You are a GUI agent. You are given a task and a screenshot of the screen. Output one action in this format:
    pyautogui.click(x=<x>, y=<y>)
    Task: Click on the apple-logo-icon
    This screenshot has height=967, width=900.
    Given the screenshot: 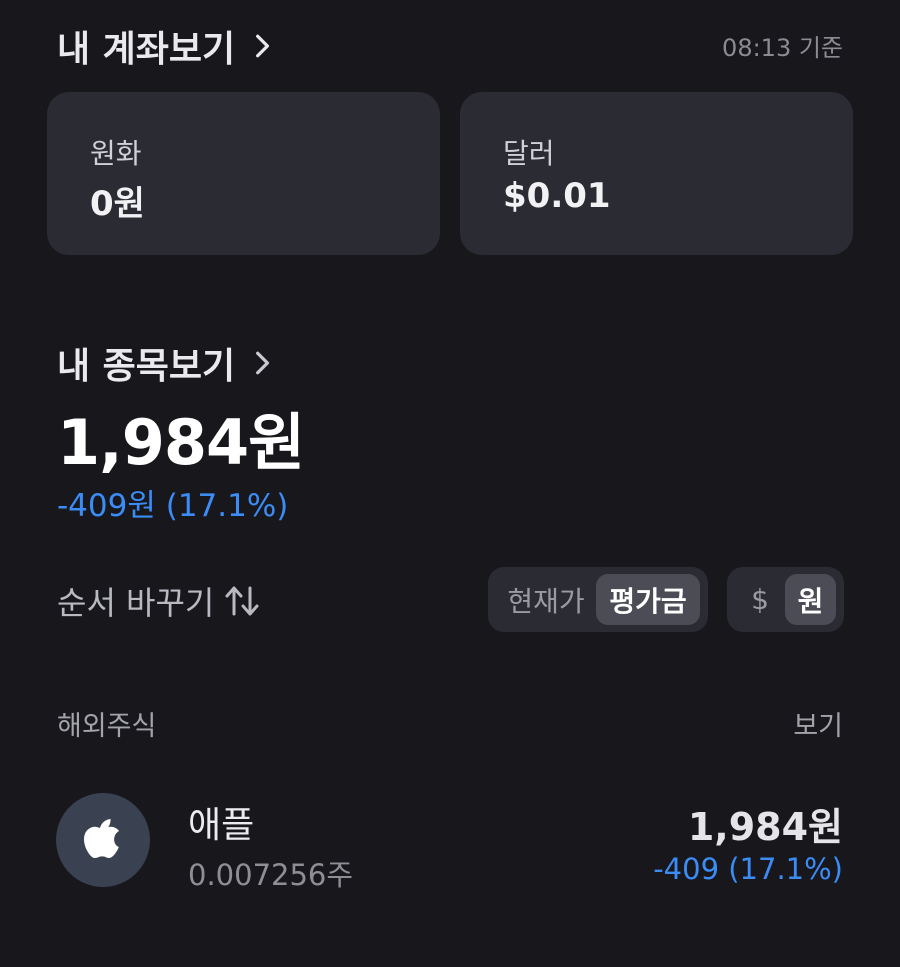 What is the action you would take?
    pyautogui.click(x=102, y=839)
    